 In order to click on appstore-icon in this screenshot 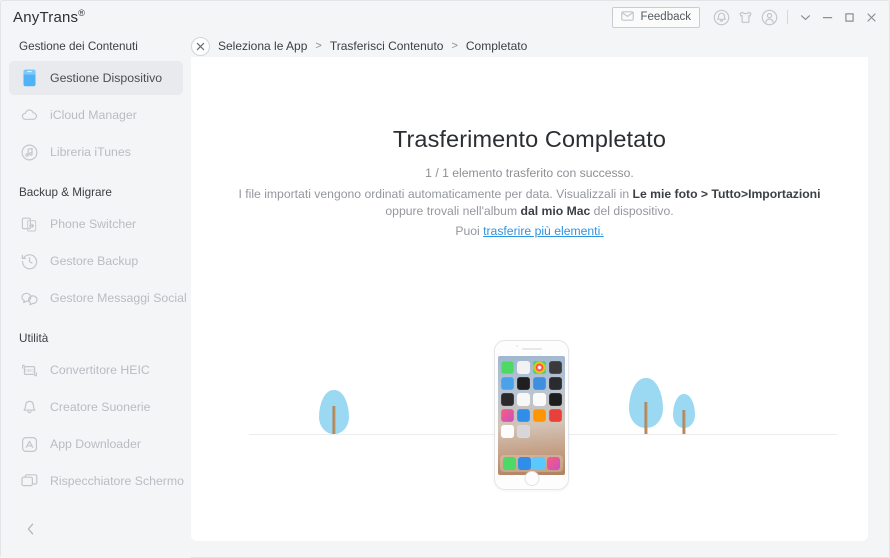, I will do `click(29, 444)`.